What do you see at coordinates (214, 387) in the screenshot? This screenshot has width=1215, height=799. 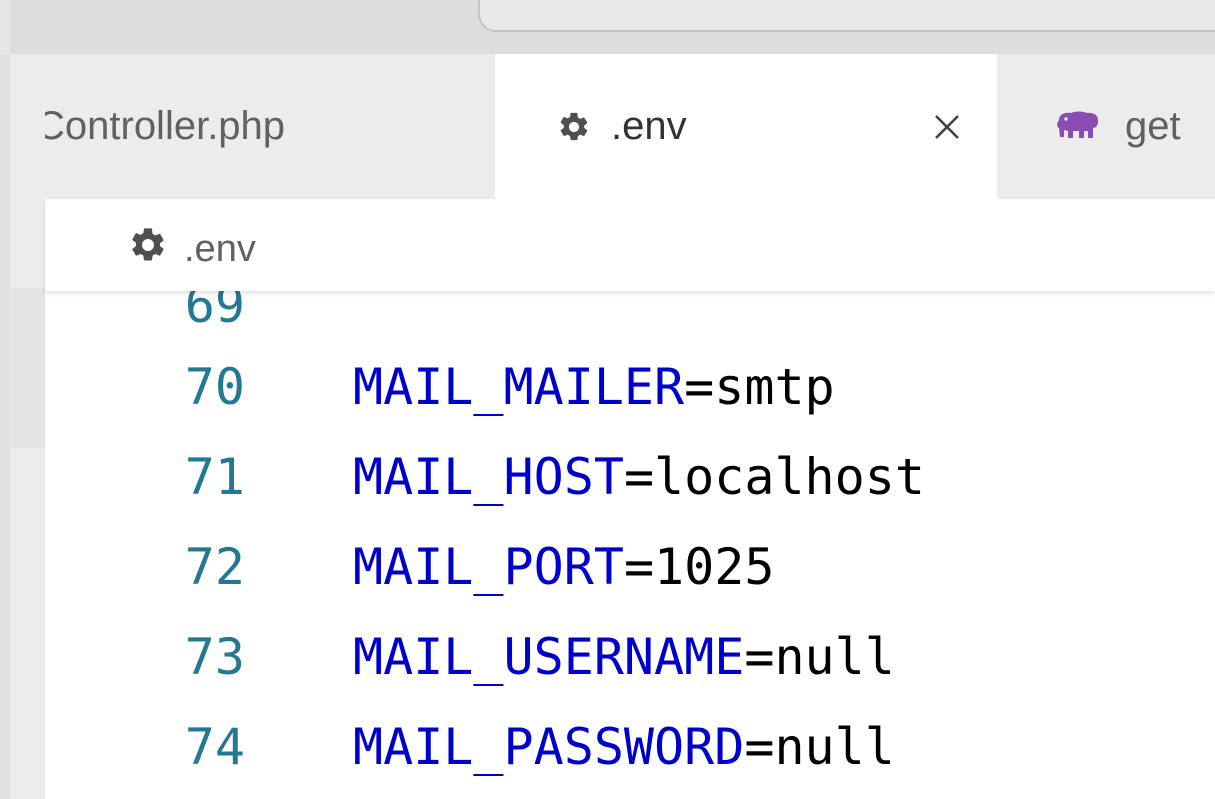 I see `line-number: 70` at bounding box center [214, 387].